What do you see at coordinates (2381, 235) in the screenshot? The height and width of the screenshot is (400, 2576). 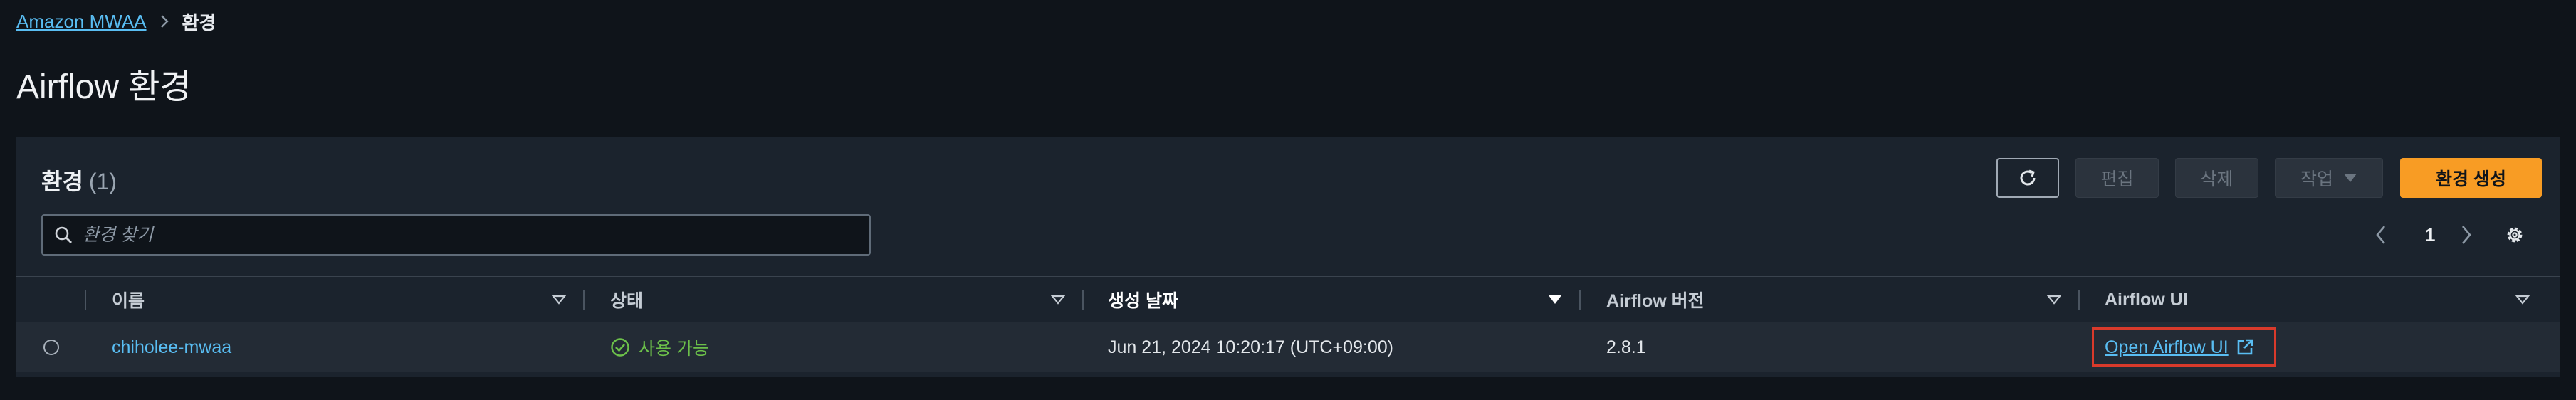 I see `chevron-left-icon` at bounding box center [2381, 235].